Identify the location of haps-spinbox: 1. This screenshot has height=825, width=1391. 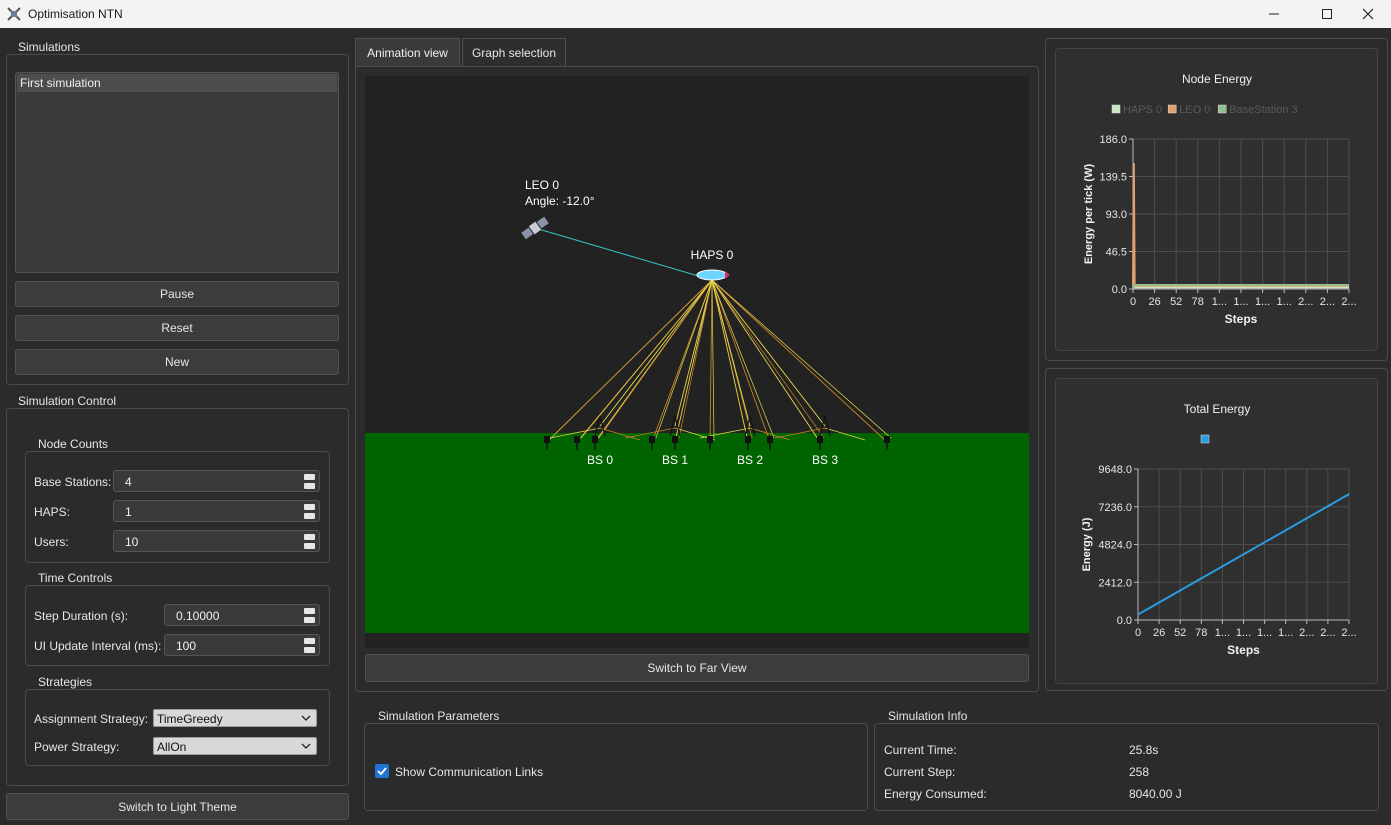
(216, 511).